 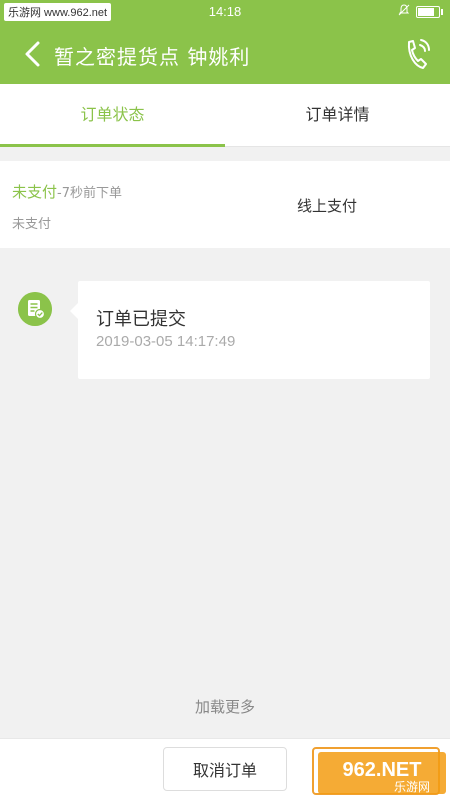 I want to click on load-more-link: 加载更多, so click(x=225, y=706).